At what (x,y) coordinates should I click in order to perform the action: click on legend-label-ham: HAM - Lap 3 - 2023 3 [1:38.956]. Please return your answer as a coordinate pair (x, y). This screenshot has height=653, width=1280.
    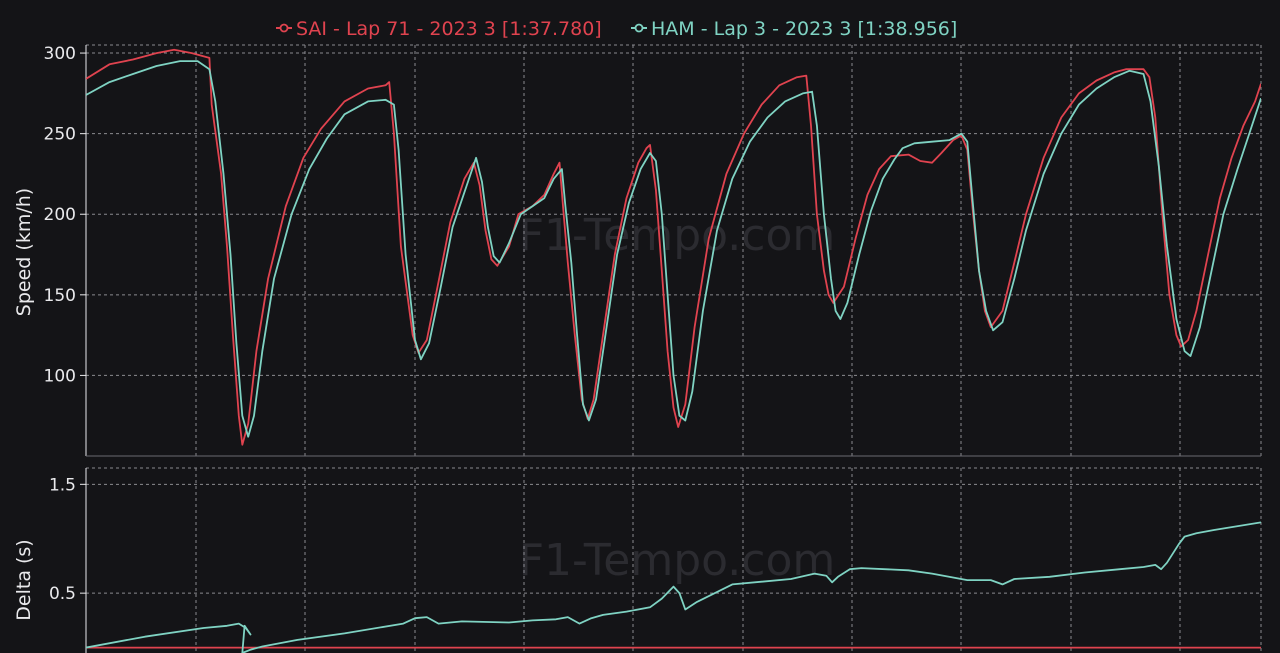
    Looking at the image, I should click on (804, 29).